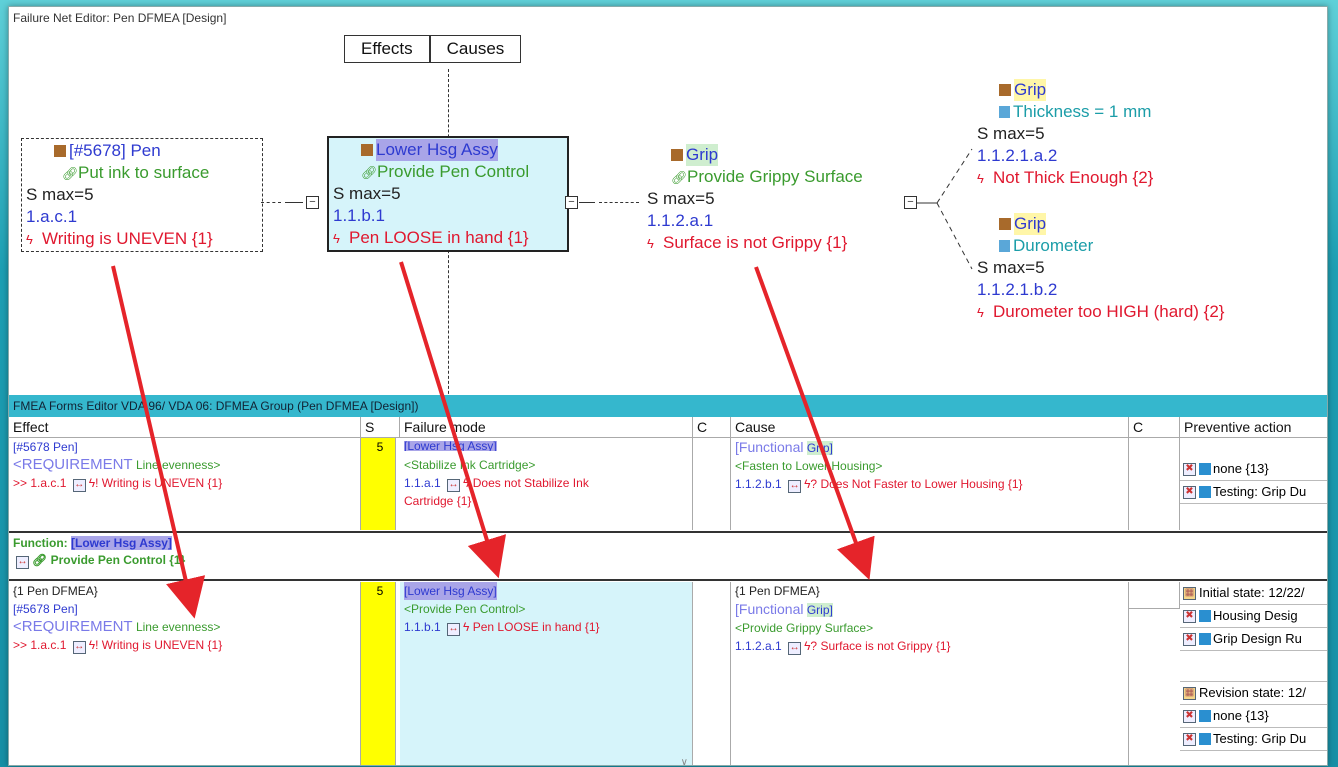 The height and width of the screenshot is (767, 1338). What do you see at coordinates (465, 609) in the screenshot?
I see `row2-fm-function: <Provide Pen Control>` at bounding box center [465, 609].